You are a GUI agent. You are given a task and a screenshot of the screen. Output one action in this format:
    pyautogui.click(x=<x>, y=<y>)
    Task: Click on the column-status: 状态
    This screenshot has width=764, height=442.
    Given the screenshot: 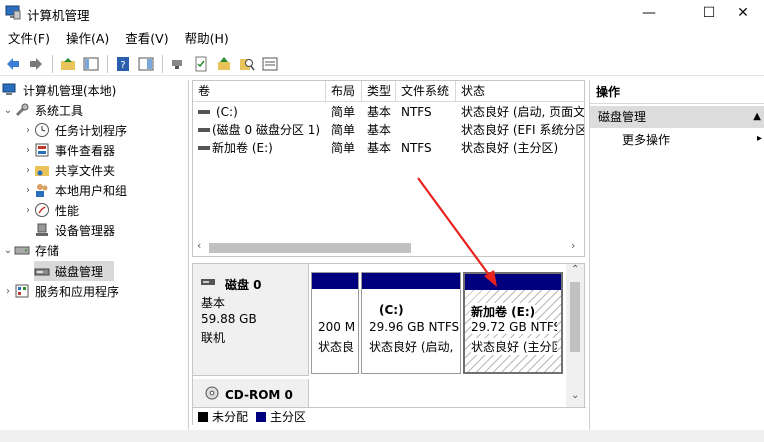 What is the action you would take?
    pyautogui.click(x=520, y=91)
    